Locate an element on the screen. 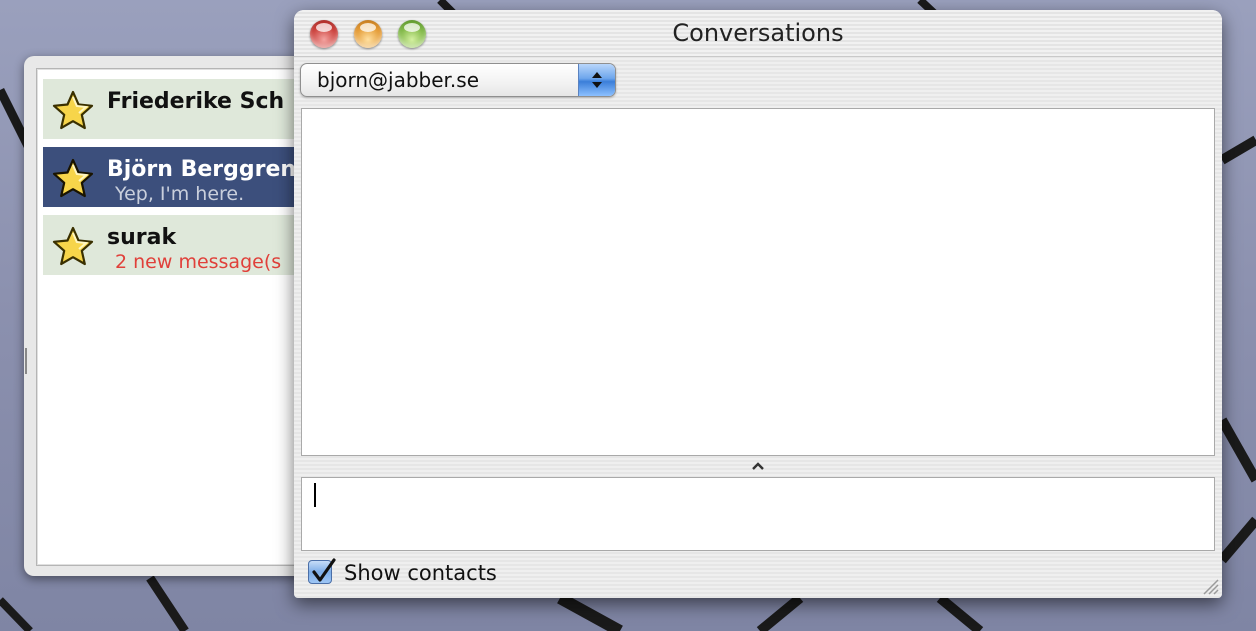  text-caret is located at coordinates (315, 495).